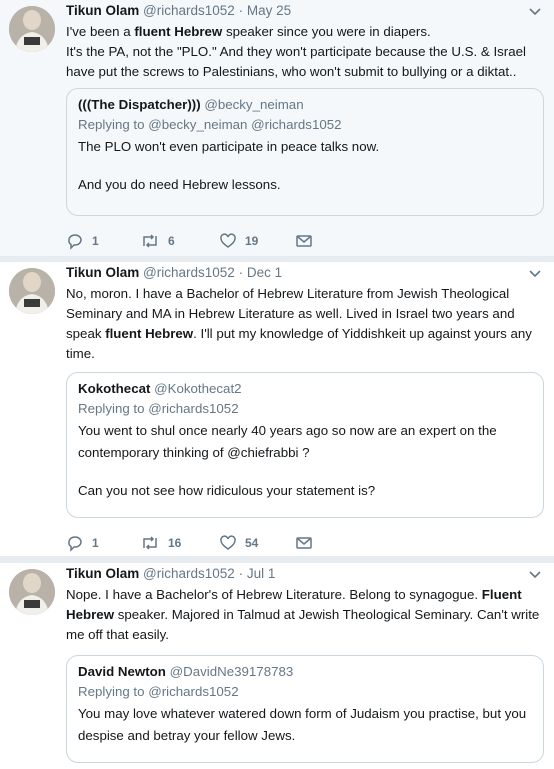 The image size is (554, 769). I want to click on tweet-header: Tikun Olam @richards1052 · Jul 1, so click(170, 573).